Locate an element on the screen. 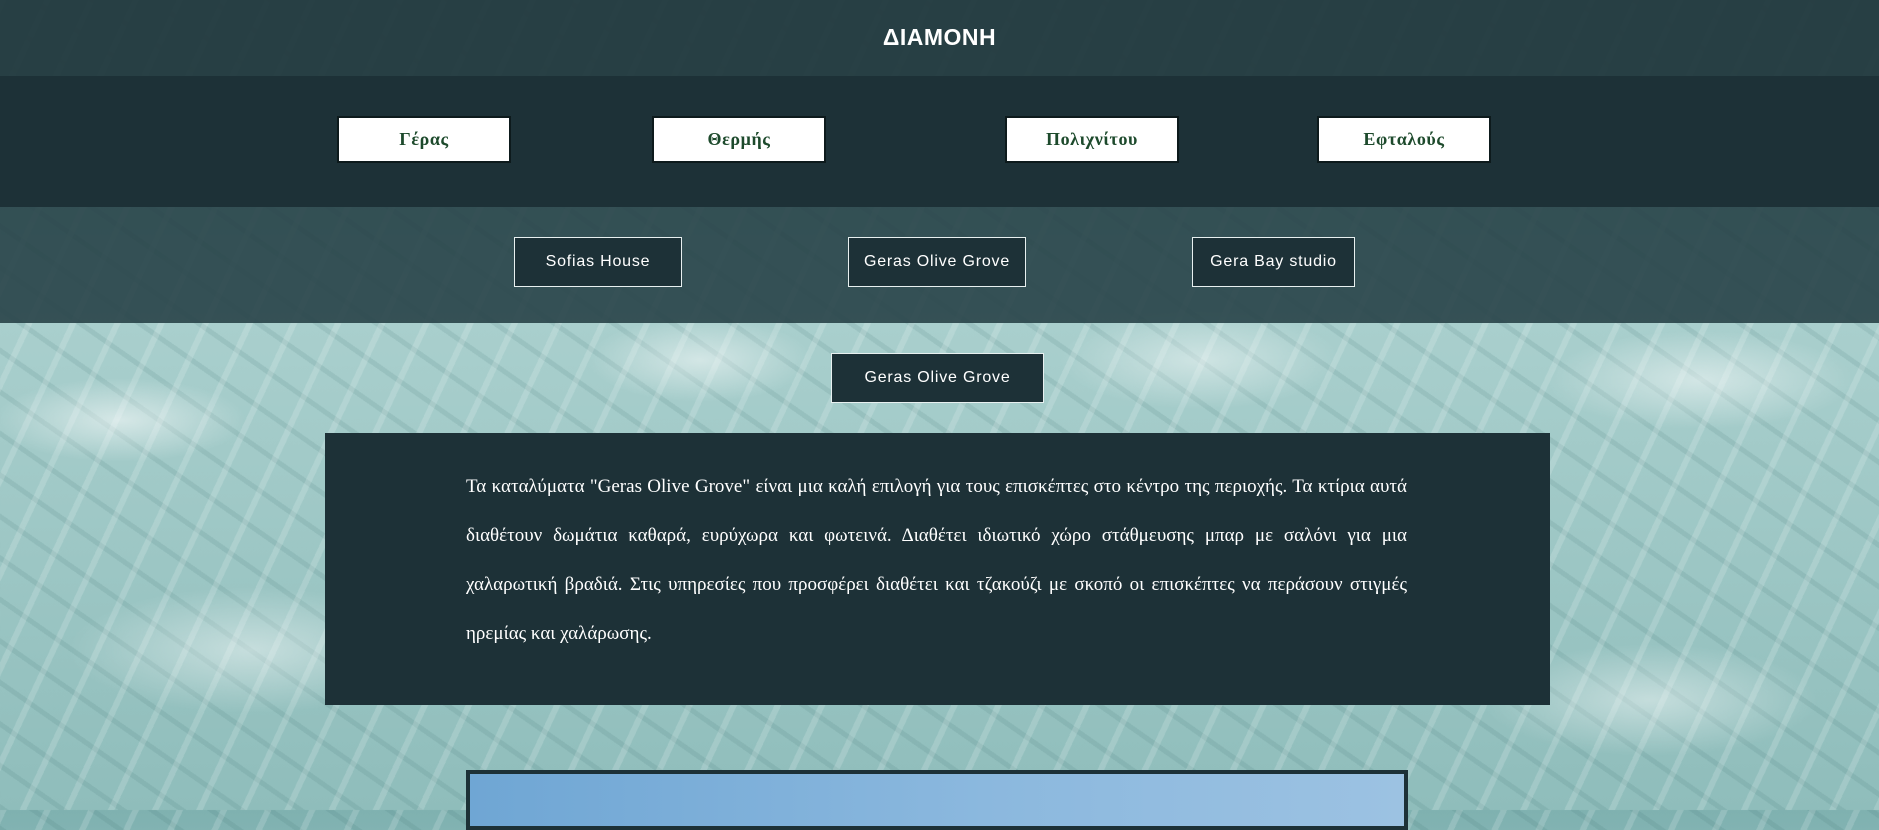  page-header: ΔΙΑΜΟΝΗ is located at coordinates (939, 38).